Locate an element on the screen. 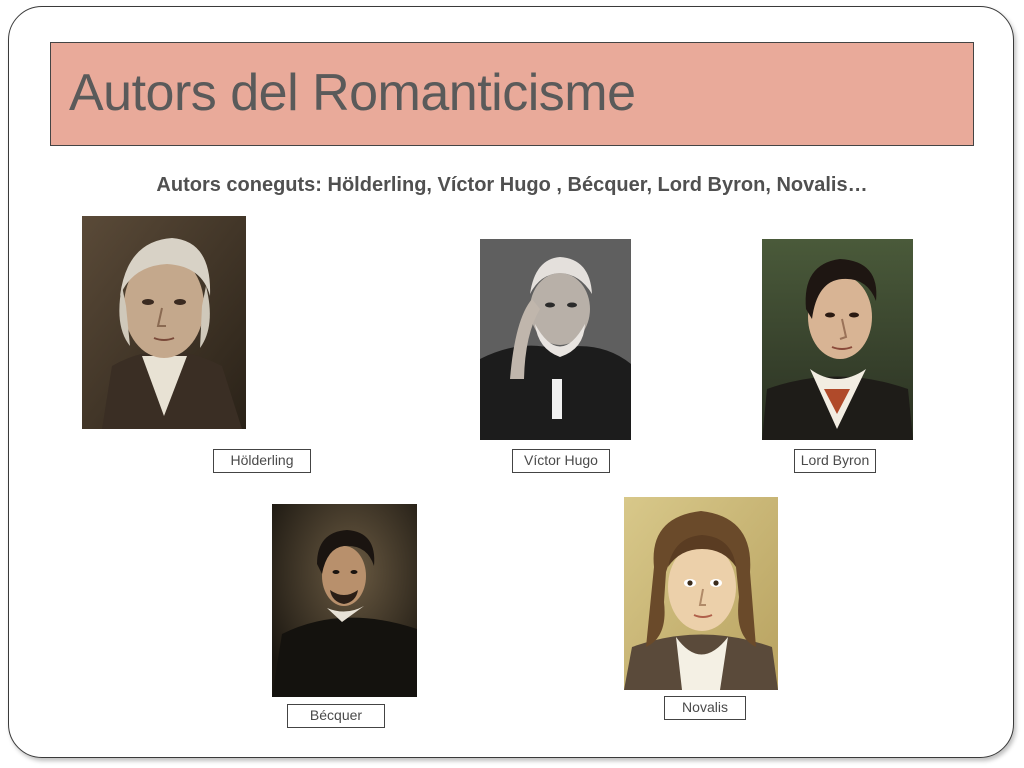  caption-victor-hugo: Víctor Hugo is located at coordinates (561, 461).